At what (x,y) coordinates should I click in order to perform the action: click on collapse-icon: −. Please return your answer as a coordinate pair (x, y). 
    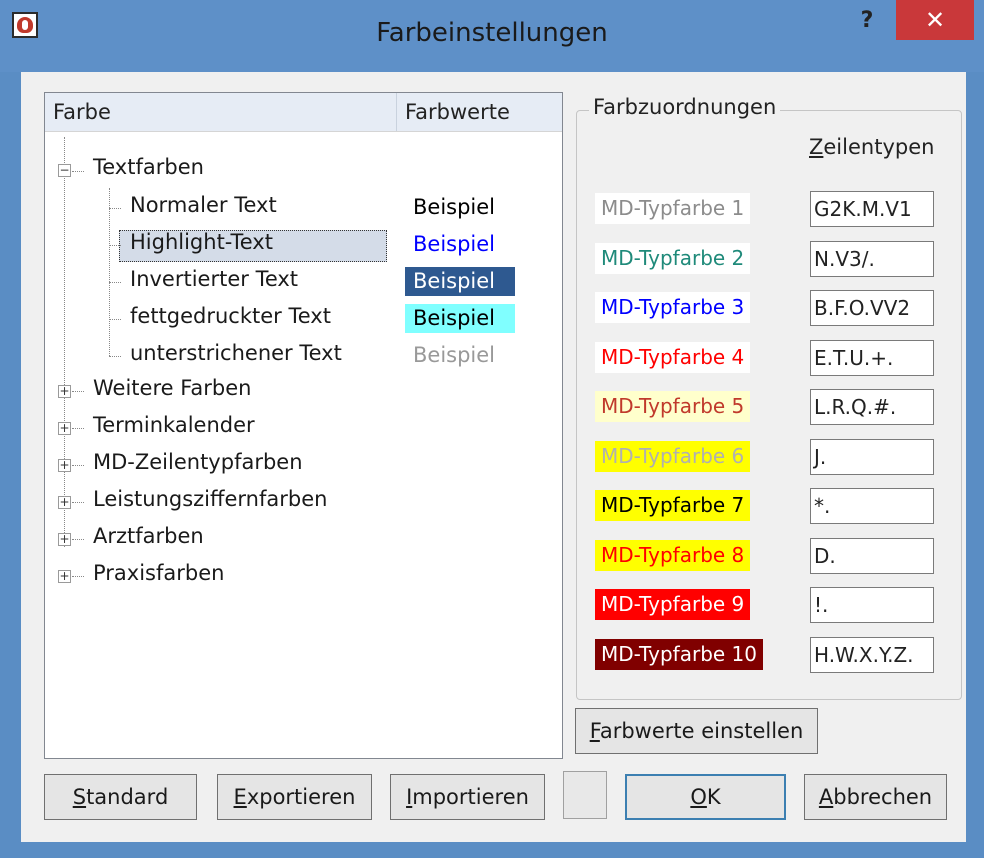
    Looking at the image, I should click on (64, 170).